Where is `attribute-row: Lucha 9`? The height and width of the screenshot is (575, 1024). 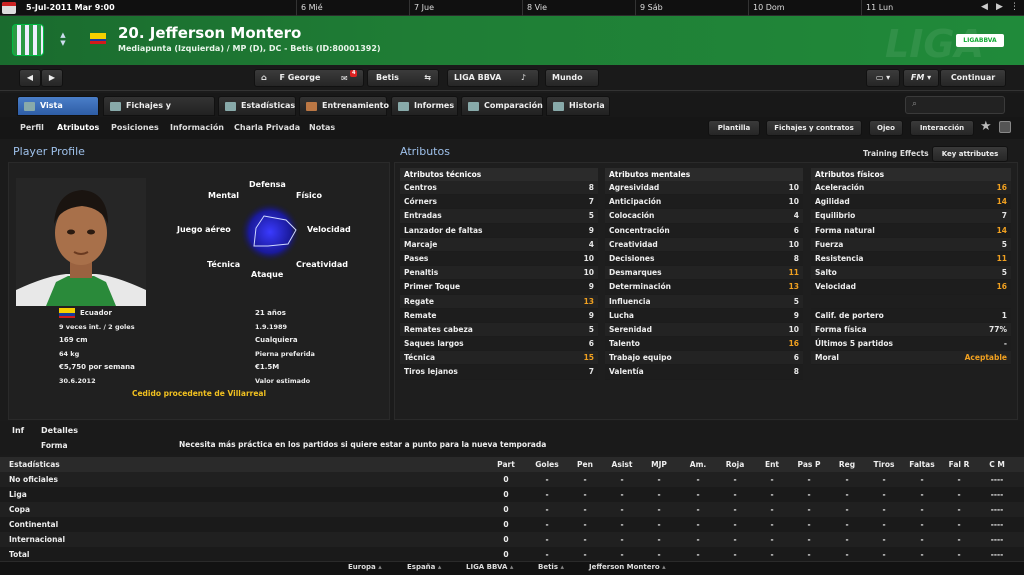 attribute-row: Lucha 9 is located at coordinates (704, 315).